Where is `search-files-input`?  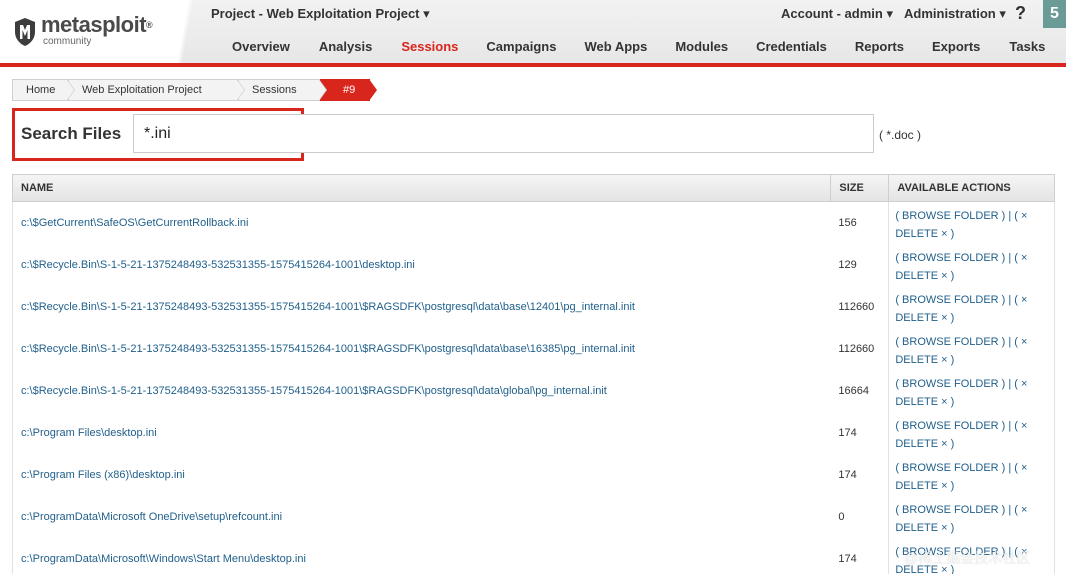 search-files-input is located at coordinates (503, 133).